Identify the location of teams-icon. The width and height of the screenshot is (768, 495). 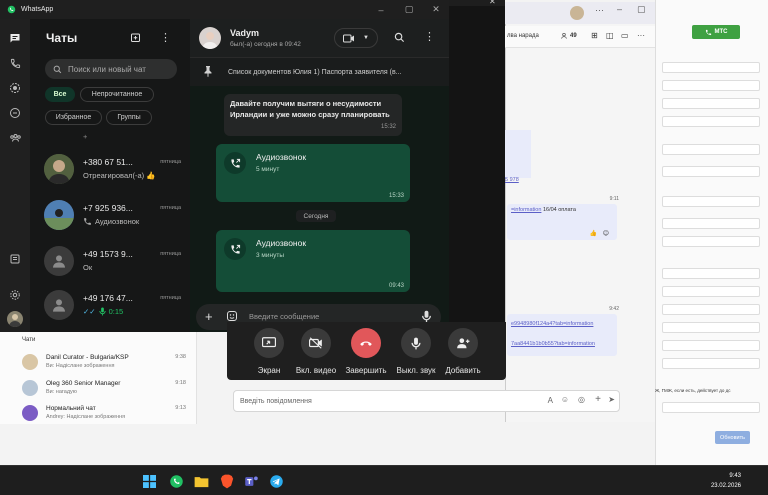
(251, 481).